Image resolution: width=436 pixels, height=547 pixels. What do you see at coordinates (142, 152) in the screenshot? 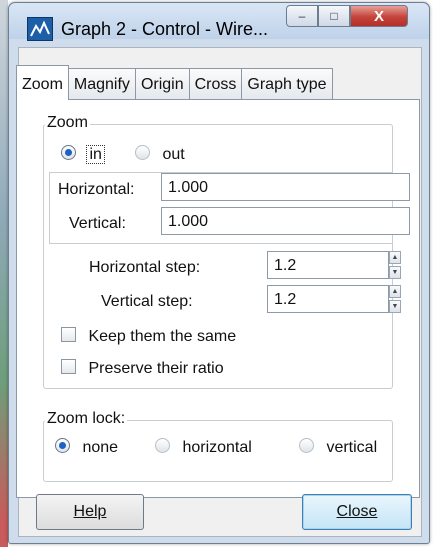
I see `zoom-out-radio` at bounding box center [142, 152].